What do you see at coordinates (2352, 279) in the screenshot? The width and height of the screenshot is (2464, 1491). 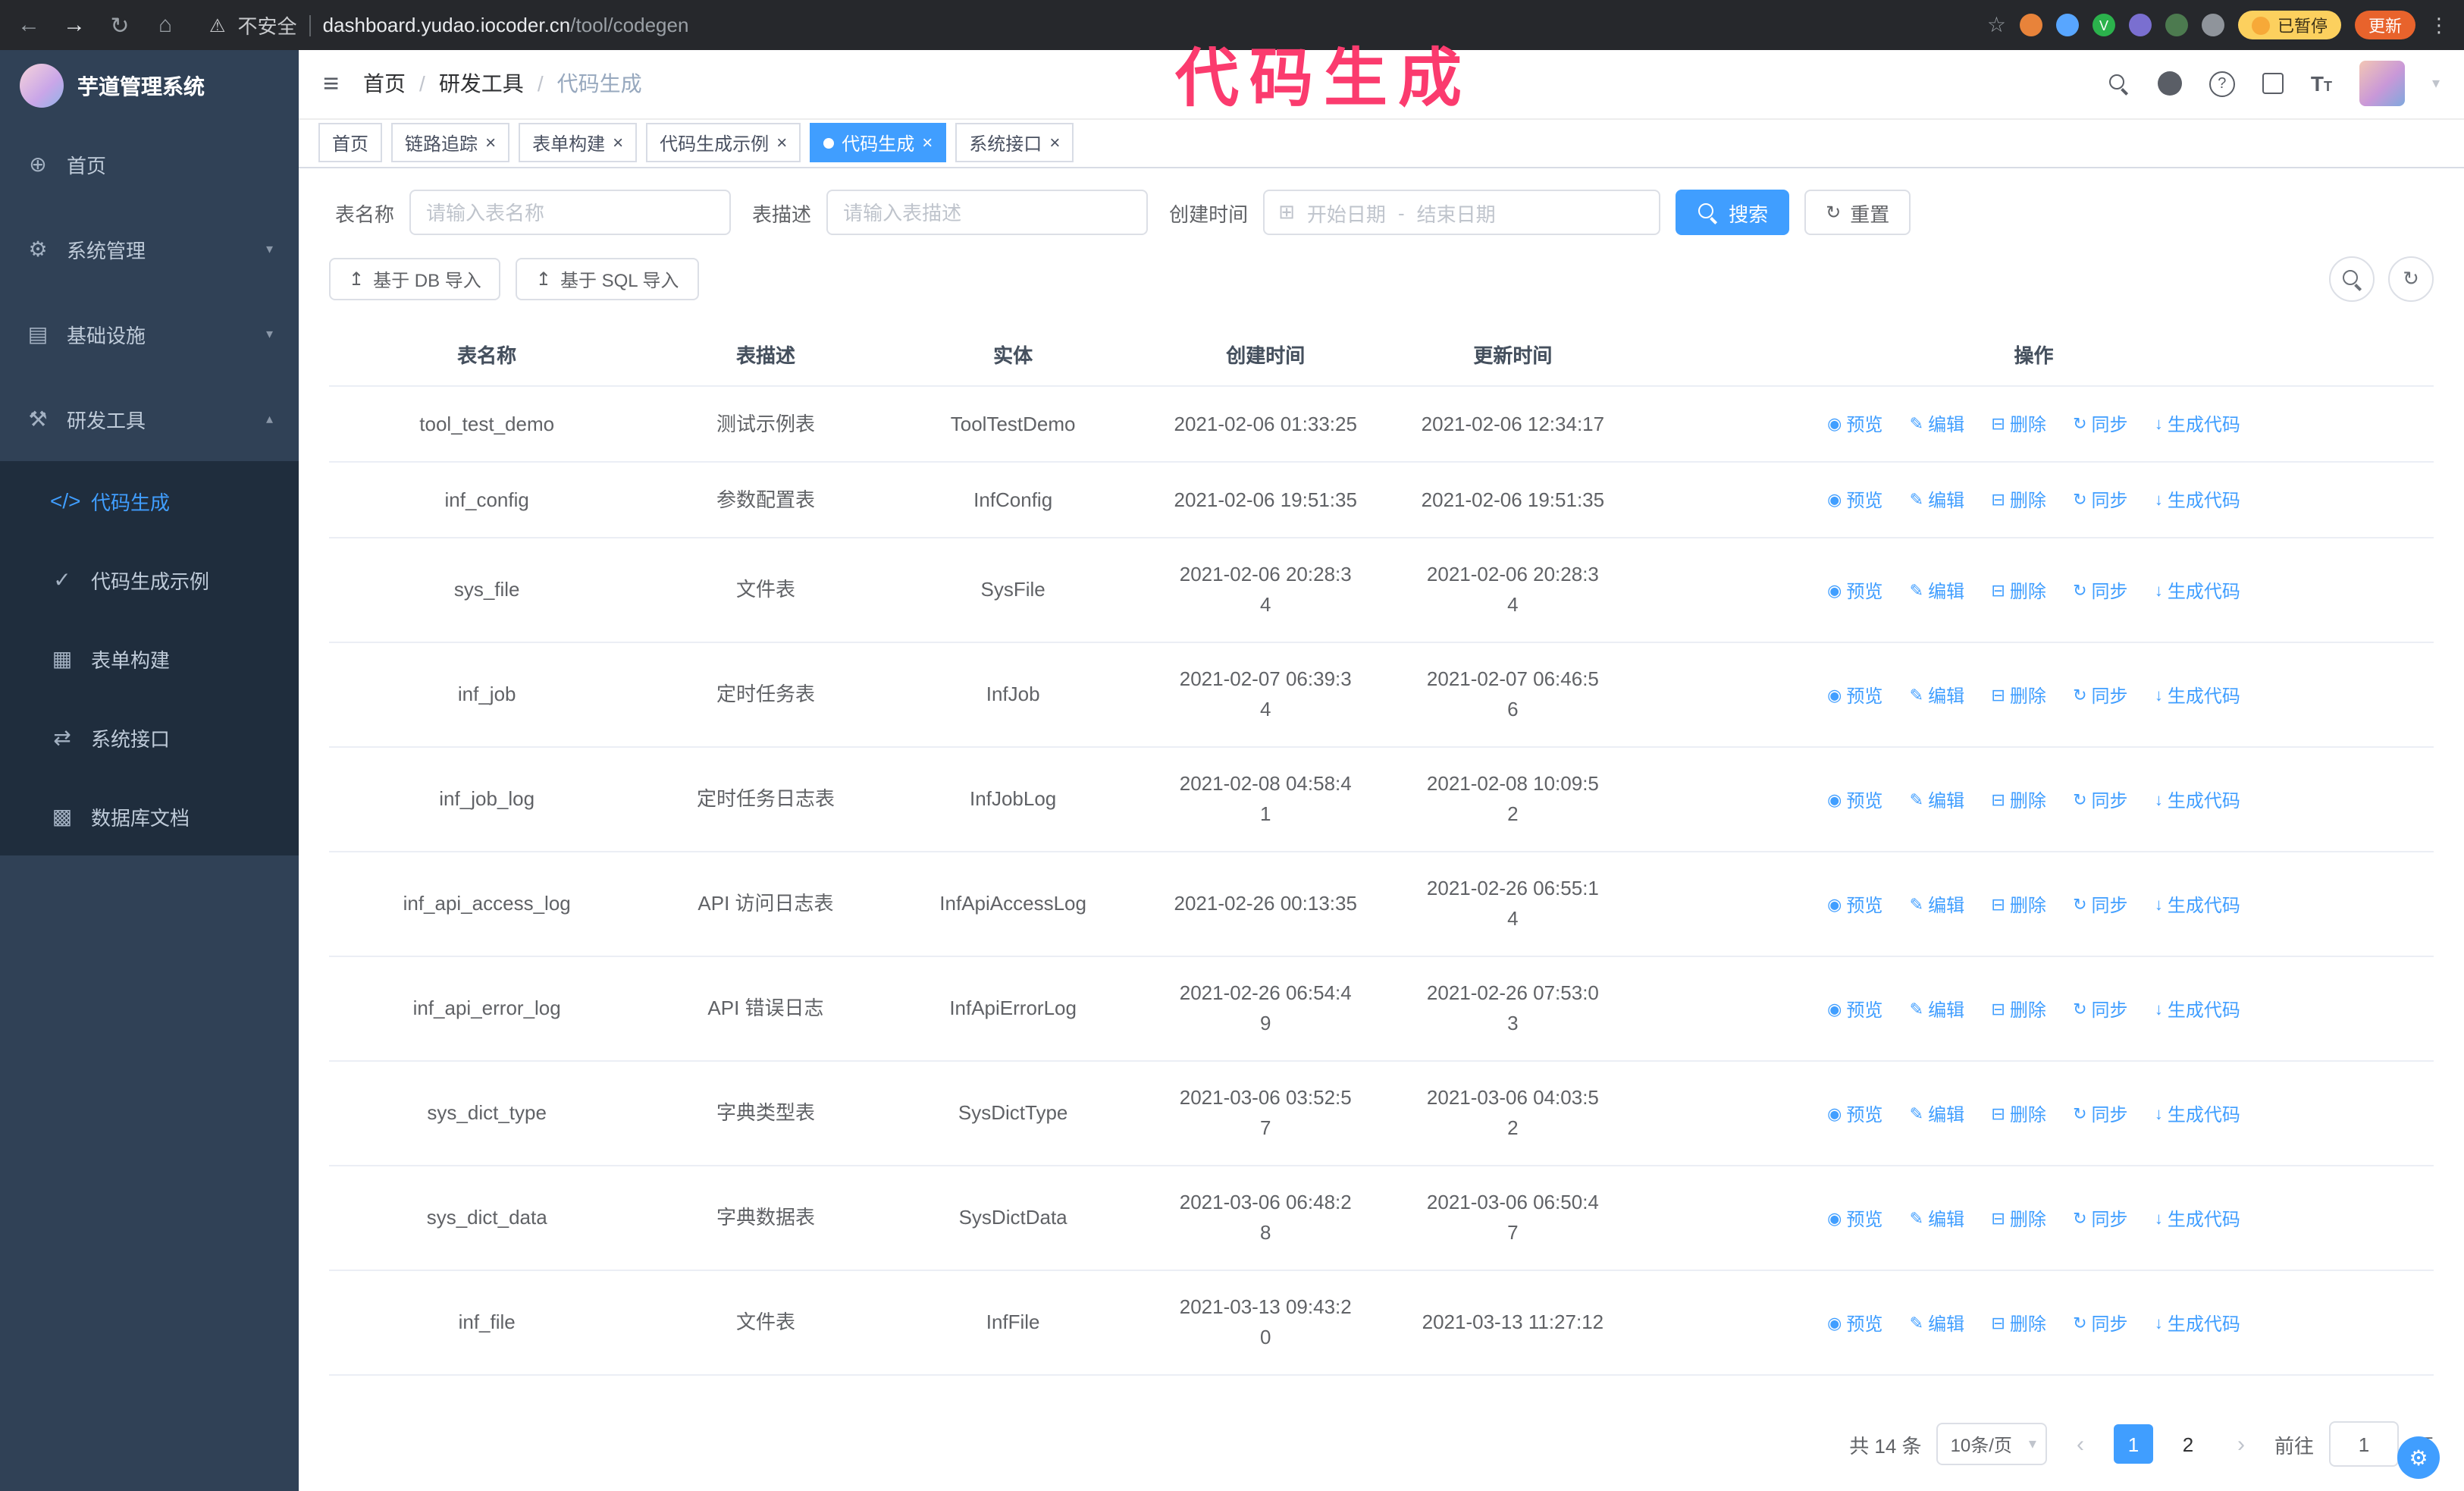 I see `toggle-search-button` at bounding box center [2352, 279].